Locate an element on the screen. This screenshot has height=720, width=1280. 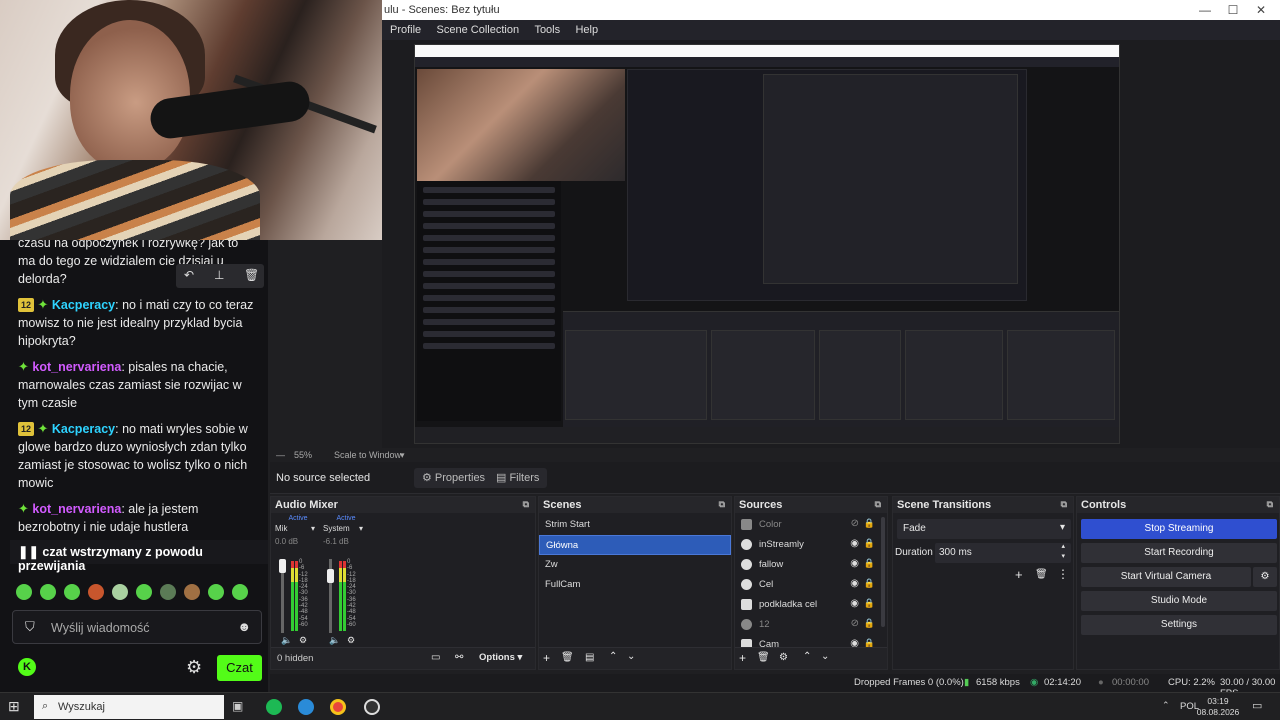
obs-icon is located at coordinates (372, 707).